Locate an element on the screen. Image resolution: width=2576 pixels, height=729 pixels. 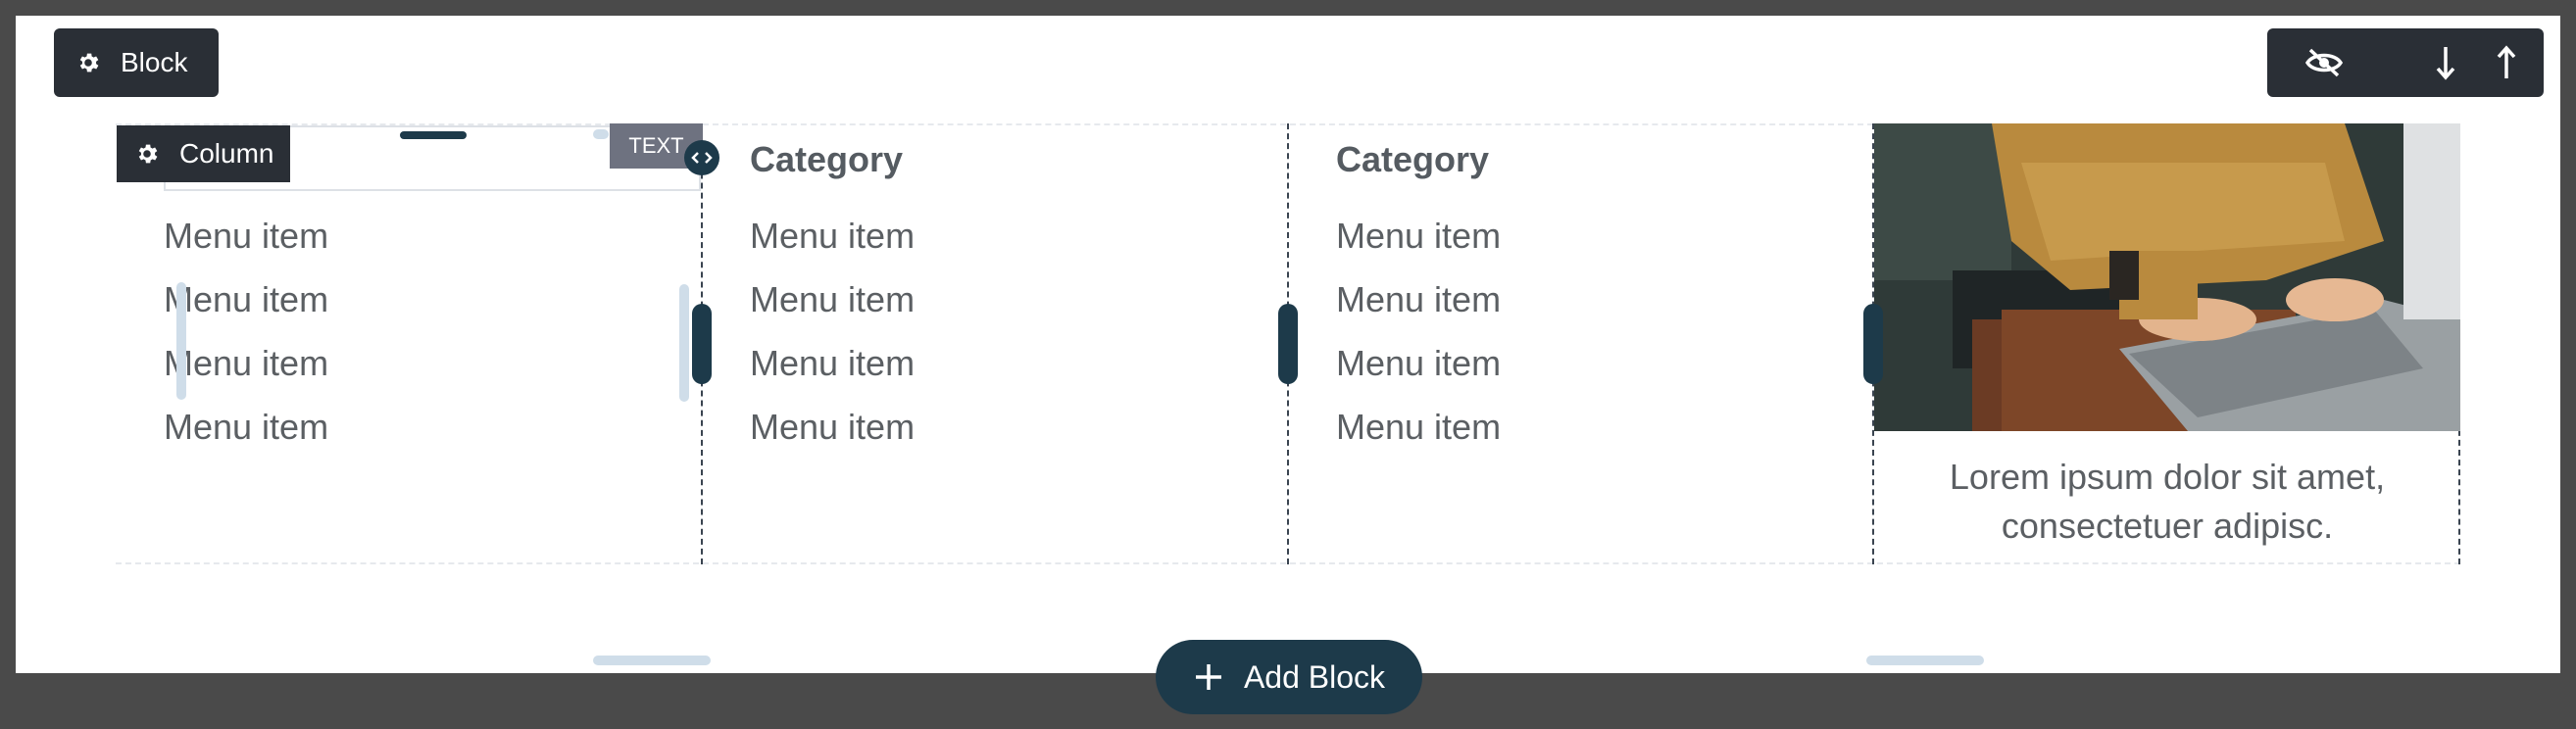
element-drag-handle is located at coordinates (433, 135).